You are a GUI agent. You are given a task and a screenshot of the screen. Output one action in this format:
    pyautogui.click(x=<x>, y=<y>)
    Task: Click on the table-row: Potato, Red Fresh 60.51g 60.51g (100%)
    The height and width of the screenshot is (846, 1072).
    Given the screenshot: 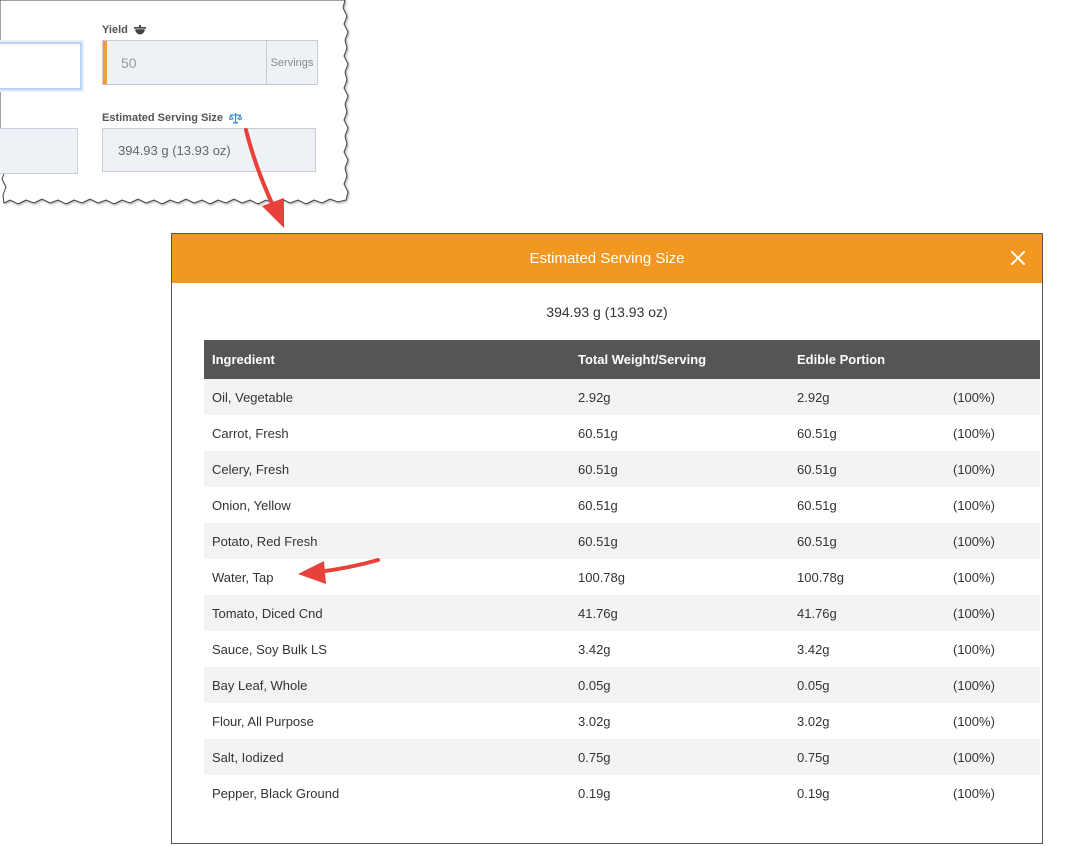 What is the action you would take?
    pyautogui.click(x=622, y=541)
    